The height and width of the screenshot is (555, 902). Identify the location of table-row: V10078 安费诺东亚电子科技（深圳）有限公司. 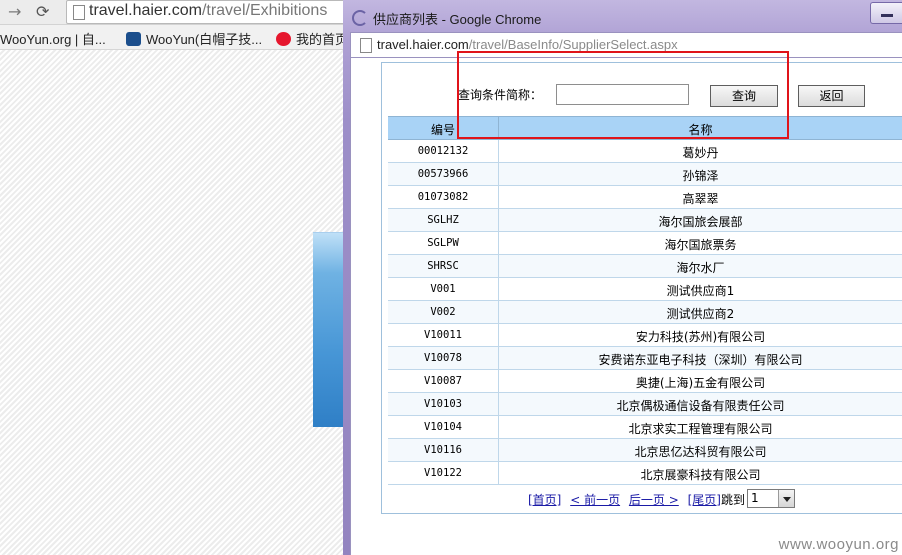
(645, 358).